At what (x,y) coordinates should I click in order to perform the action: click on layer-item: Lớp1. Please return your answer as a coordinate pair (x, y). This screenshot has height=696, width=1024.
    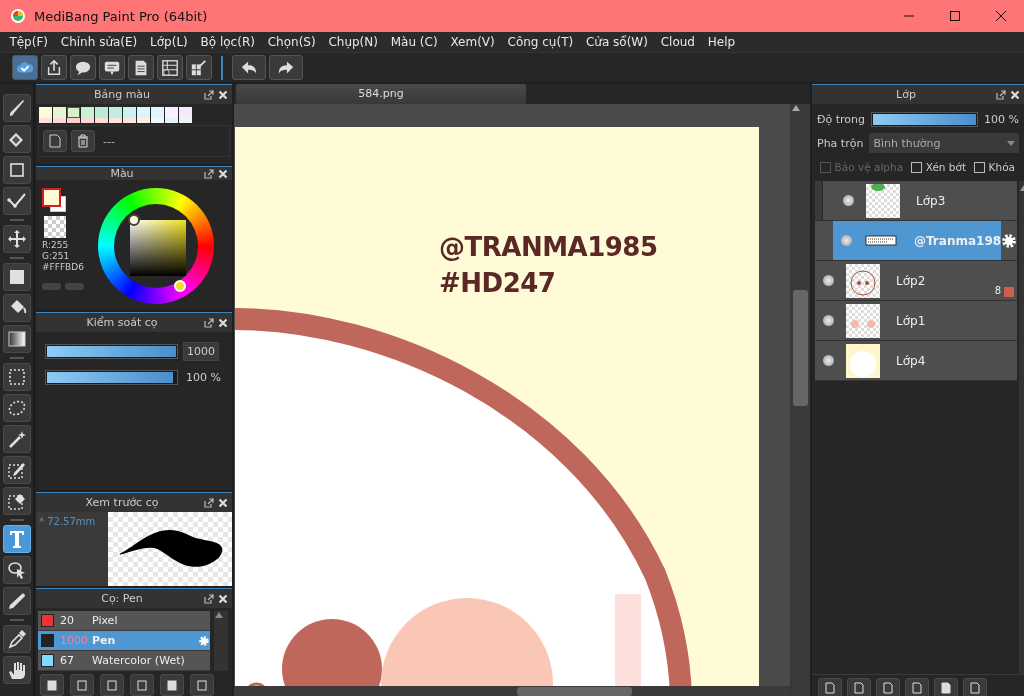
    Looking at the image, I should click on (916, 321).